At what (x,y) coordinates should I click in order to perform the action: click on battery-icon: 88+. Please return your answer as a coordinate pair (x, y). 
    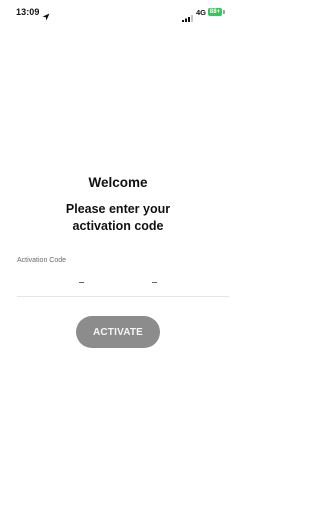
    Looking at the image, I should click on (215, 12).